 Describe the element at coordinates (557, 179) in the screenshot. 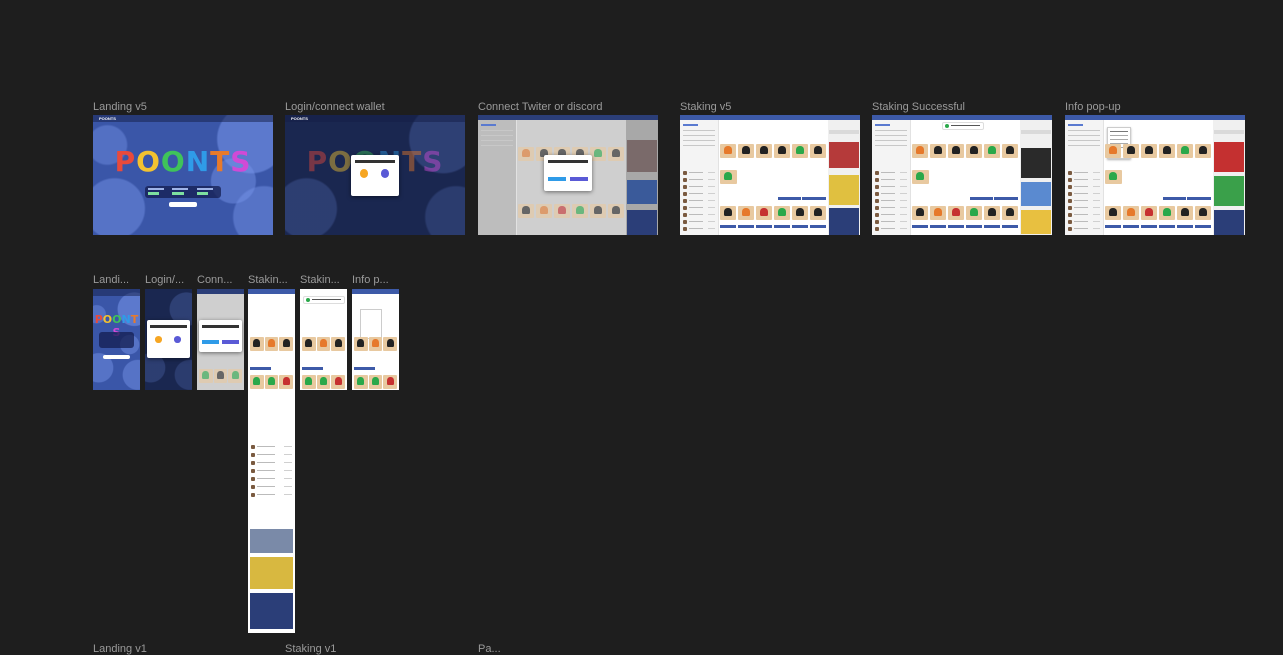

I see `twitter-button` at that location.